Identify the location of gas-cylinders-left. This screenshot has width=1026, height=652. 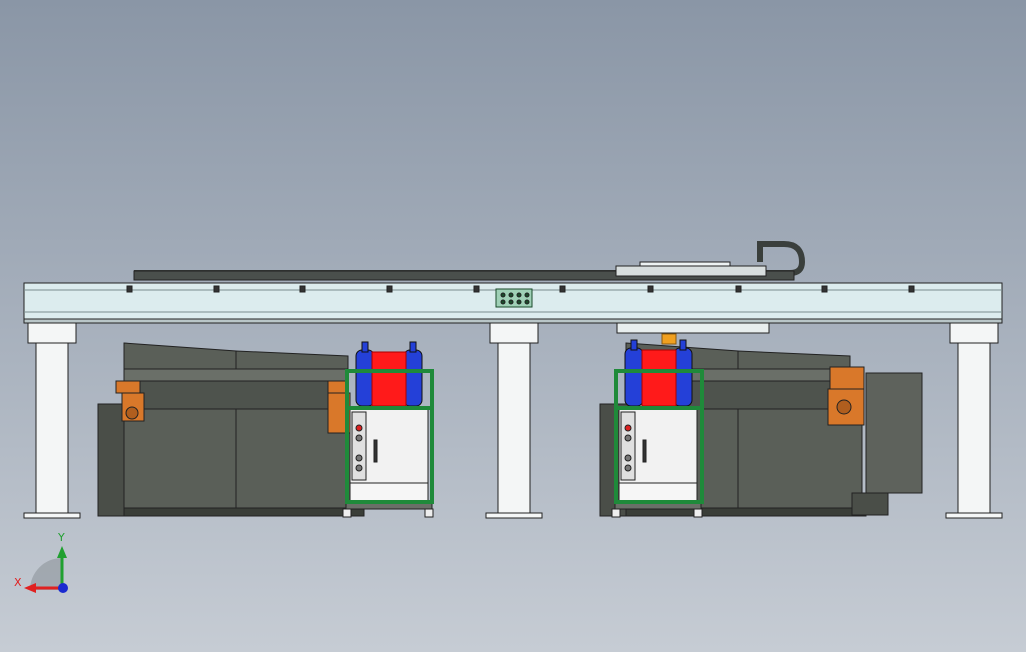
(389, 374).